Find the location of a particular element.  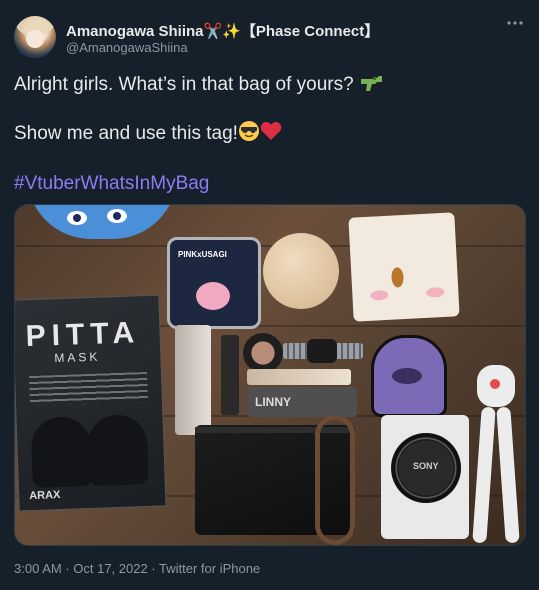

mask-sub: MASK is located at coordinates (77, 357).